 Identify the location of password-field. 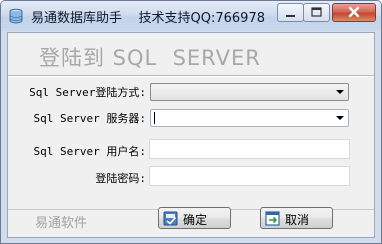
(249, 176).